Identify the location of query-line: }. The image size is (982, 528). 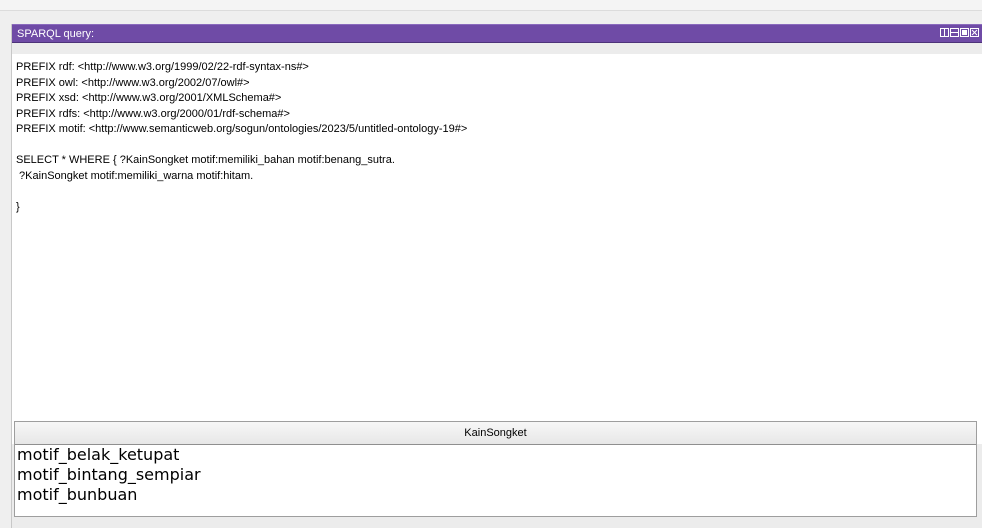
(18, 206).